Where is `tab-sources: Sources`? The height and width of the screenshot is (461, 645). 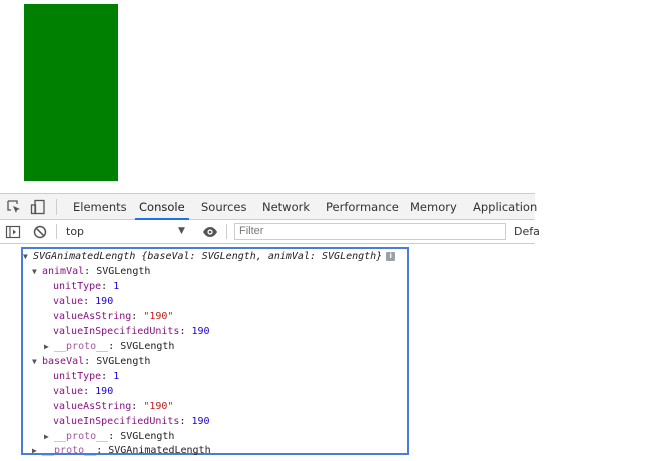 tab-sources: Sources is located at coordinates (224, 207).